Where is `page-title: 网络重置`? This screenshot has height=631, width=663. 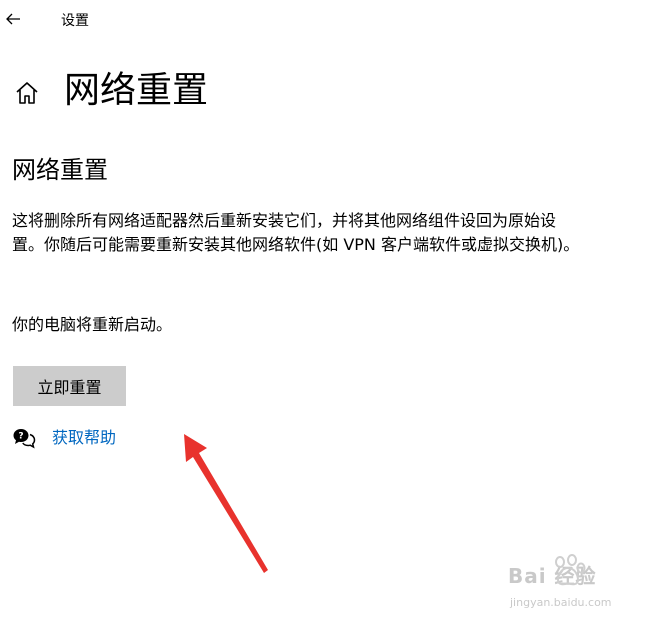
page-title: 网络重置 is located at coordinates (136, 90).